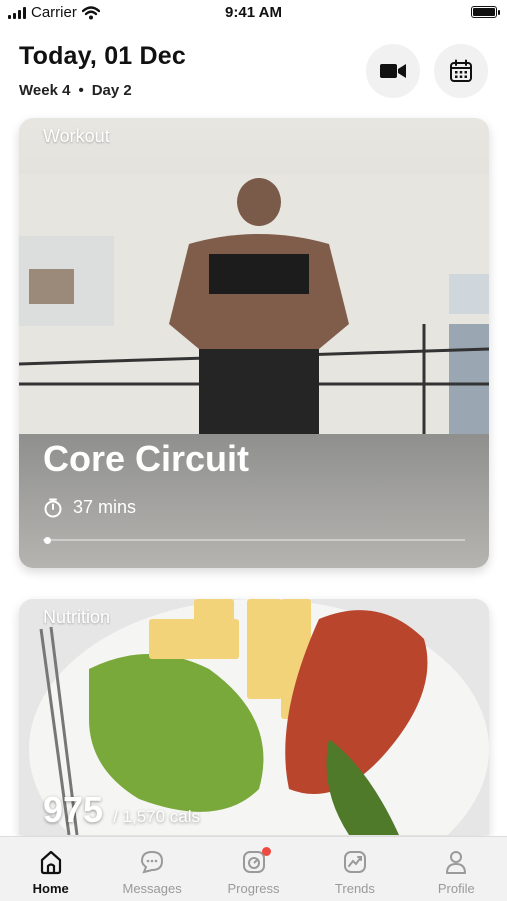  What do you see at coordinates (45, 90) in the screenshot?
I see `week-label: Week 4` at bounding box center [45, 90].